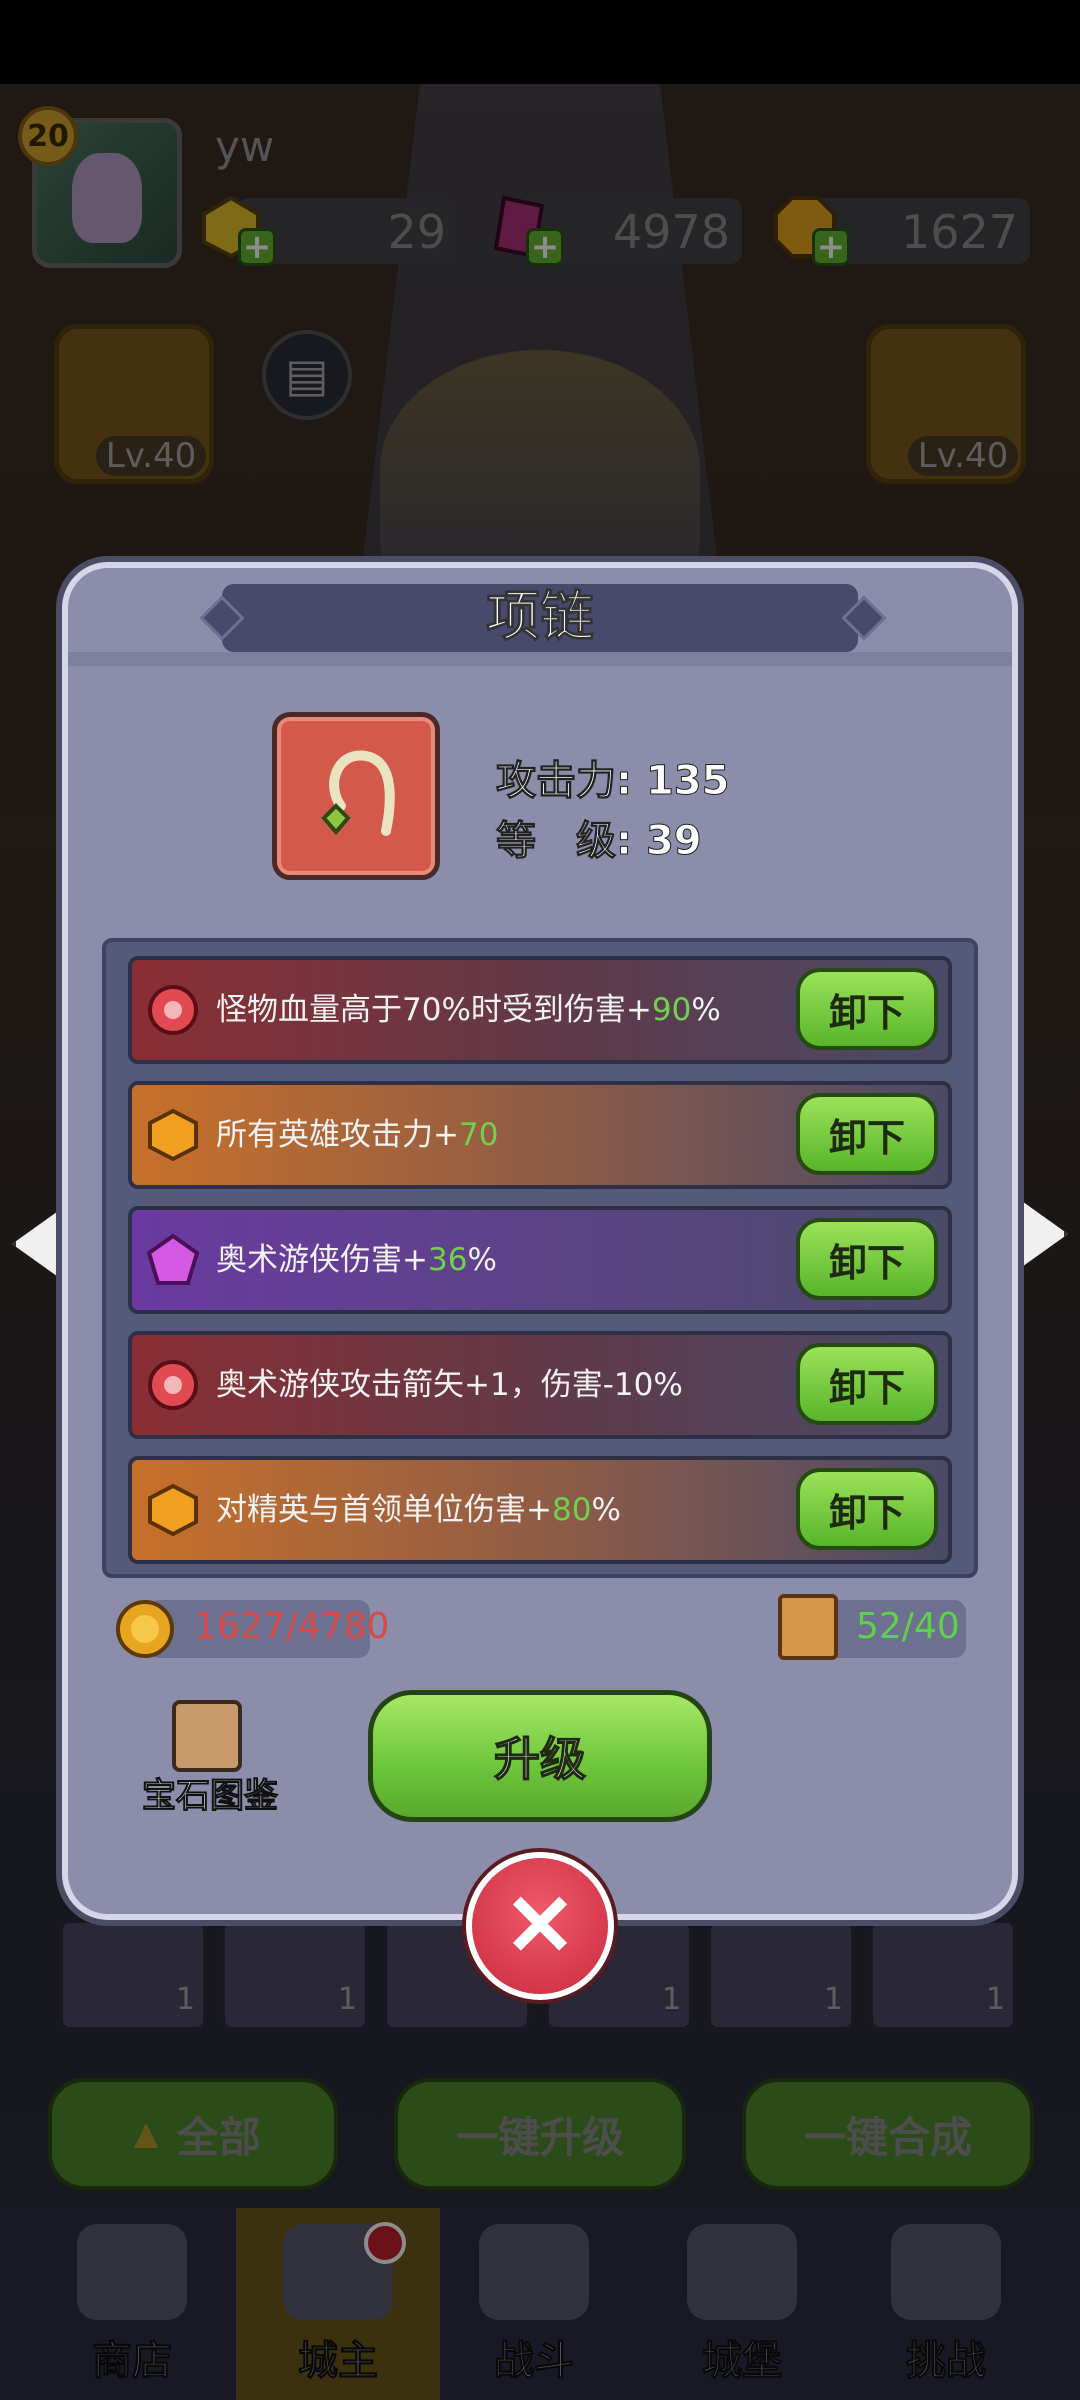  Describe the element at coordinates (210, 1792) in the screenshot. I see `gem-codex-label: 宝石图鉴` at that location.